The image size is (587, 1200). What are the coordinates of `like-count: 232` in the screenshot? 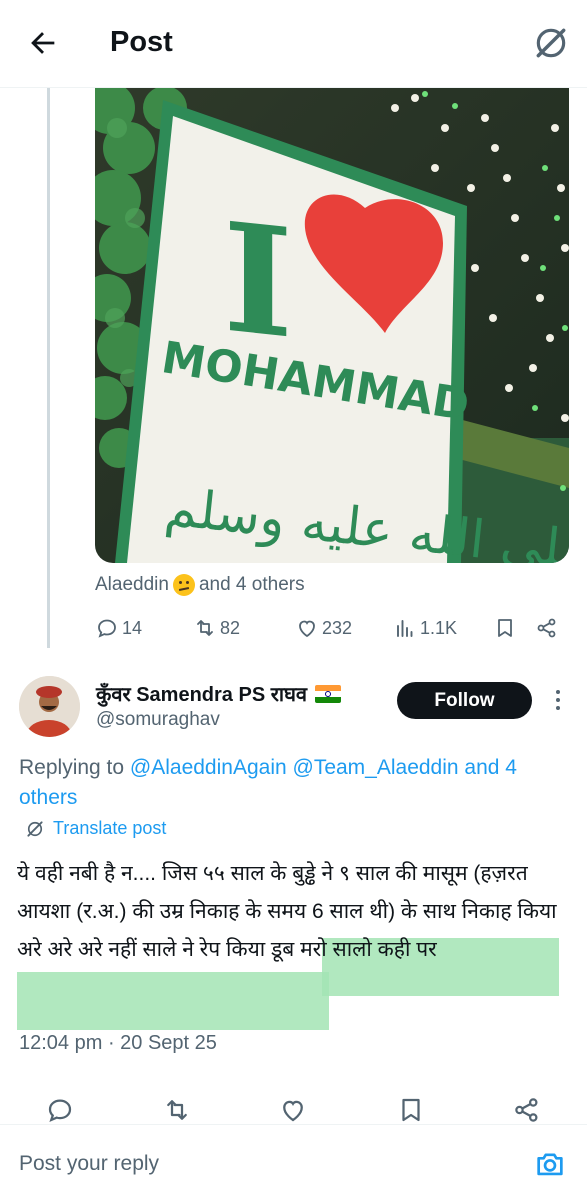 It's located at (337, 627).